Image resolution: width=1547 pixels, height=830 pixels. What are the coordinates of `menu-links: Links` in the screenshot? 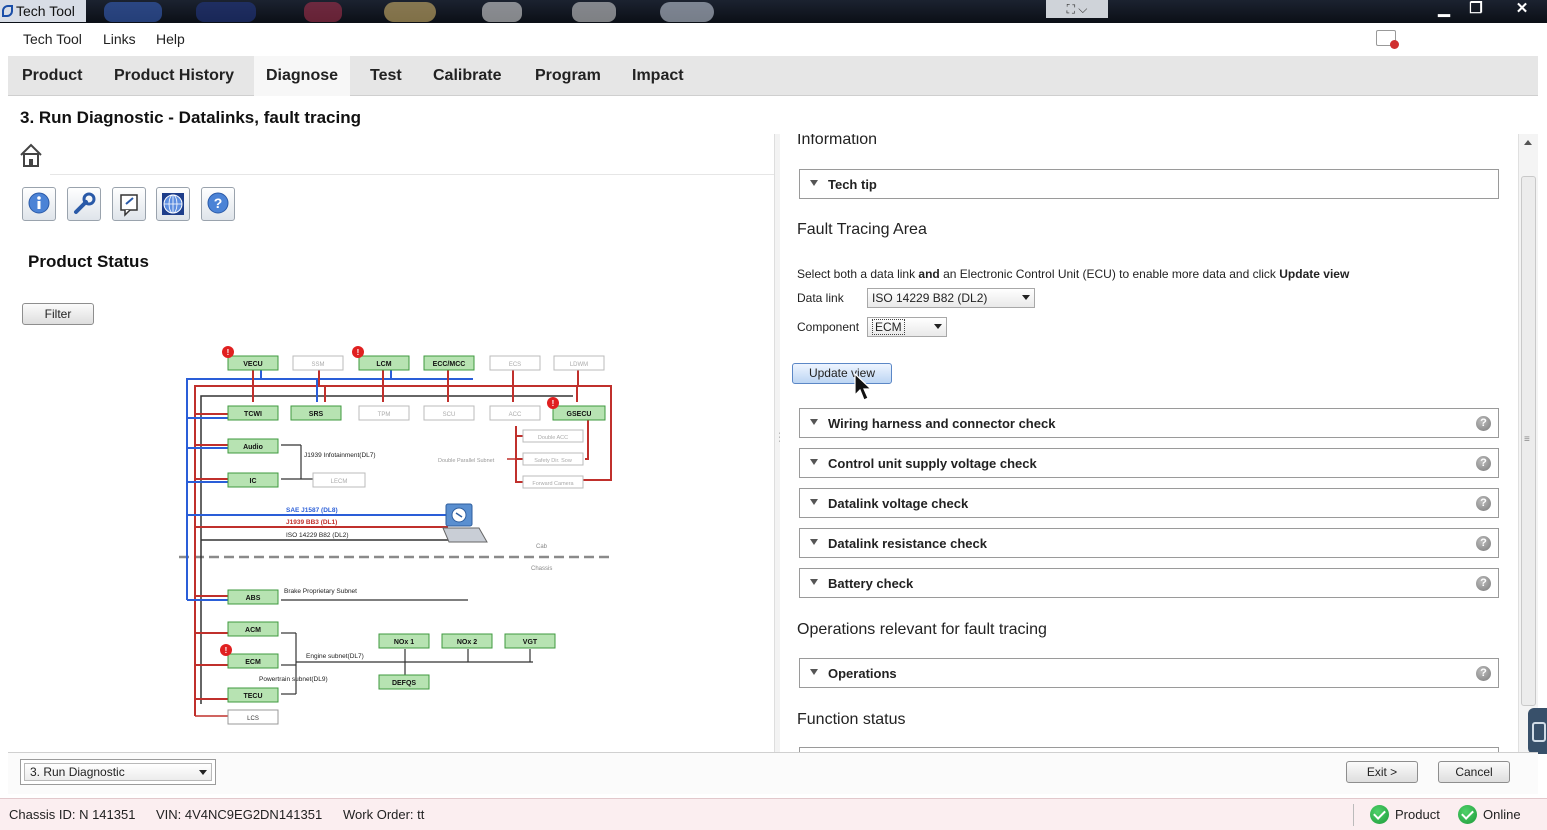 It's located at (119, 39).